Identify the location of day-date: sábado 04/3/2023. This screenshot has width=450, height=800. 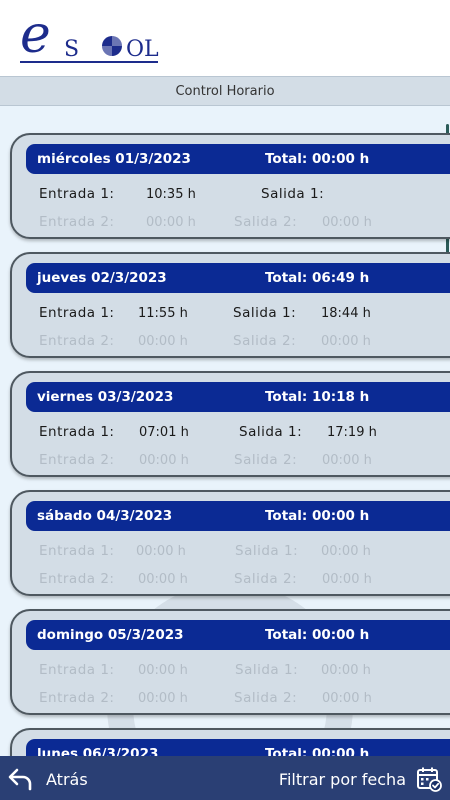
(105, 516).